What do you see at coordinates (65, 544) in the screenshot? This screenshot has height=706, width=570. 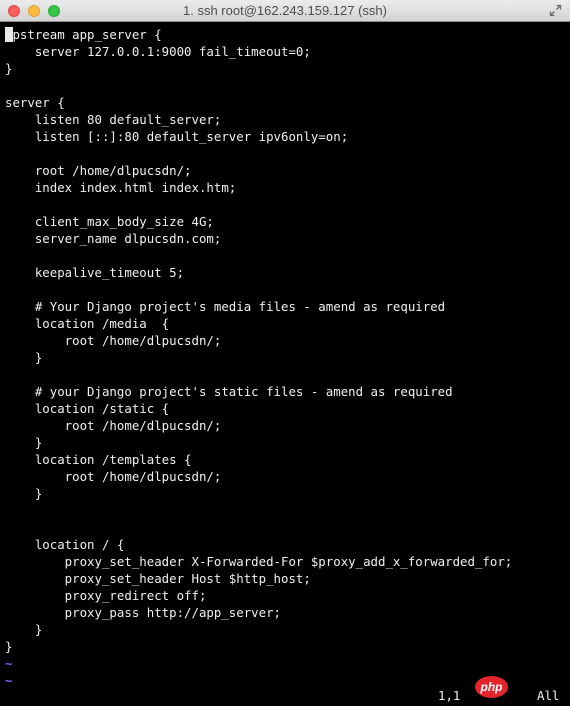 I see `code-line: location / {` at bounding box center [65, 544].